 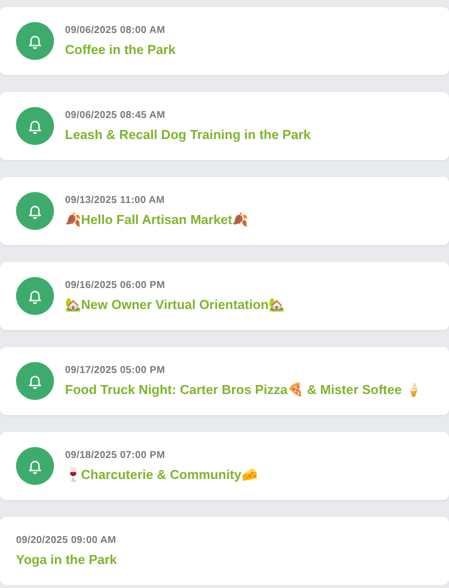 I want to click on event-card: 09/13/2025 11:00 AM 🍂Hello Fall Artisan Market🍂, so click(x=224, y=211).